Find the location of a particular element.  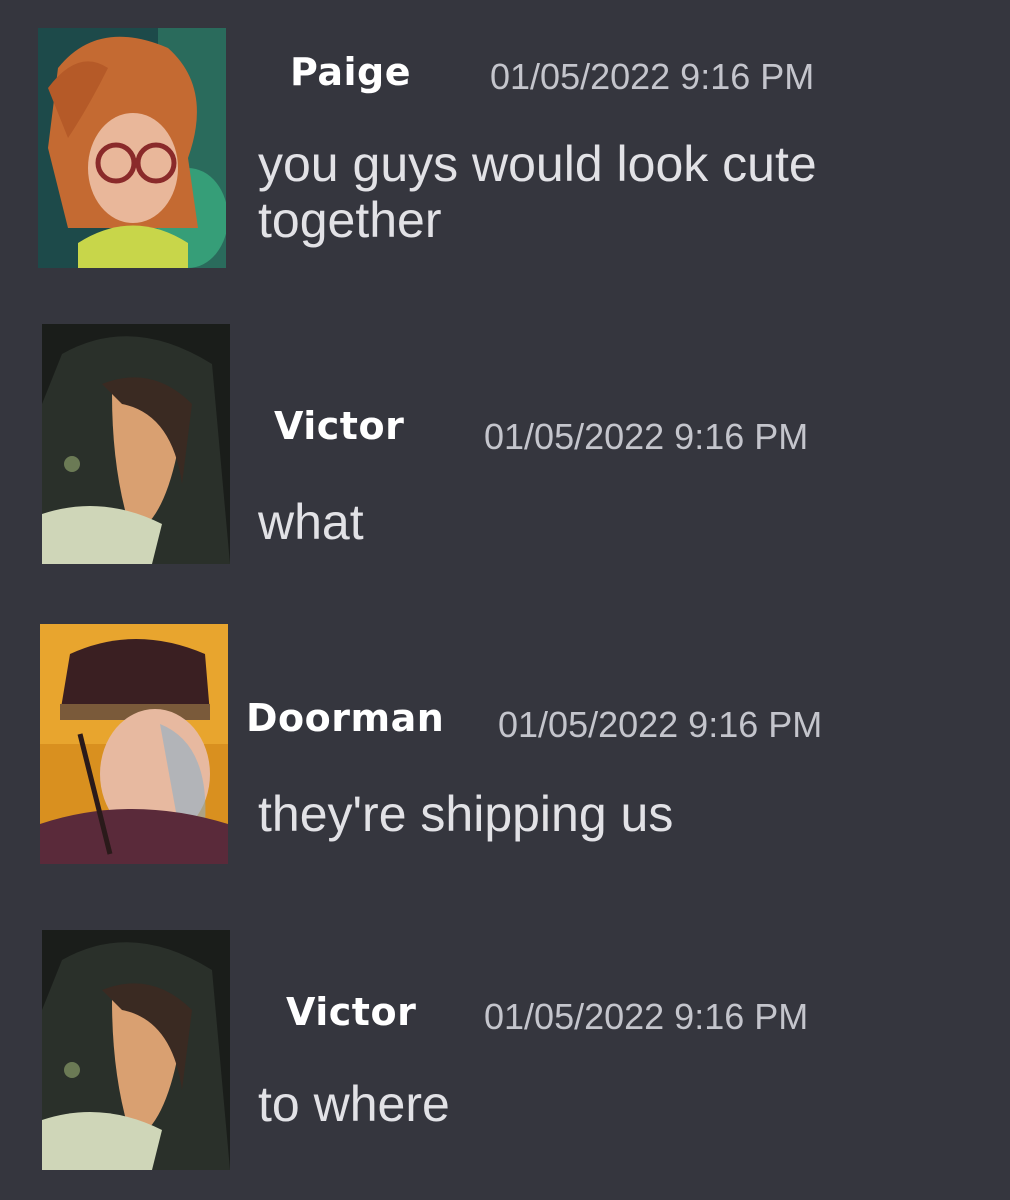

username: Doorman is located at coordinates (345, 718).